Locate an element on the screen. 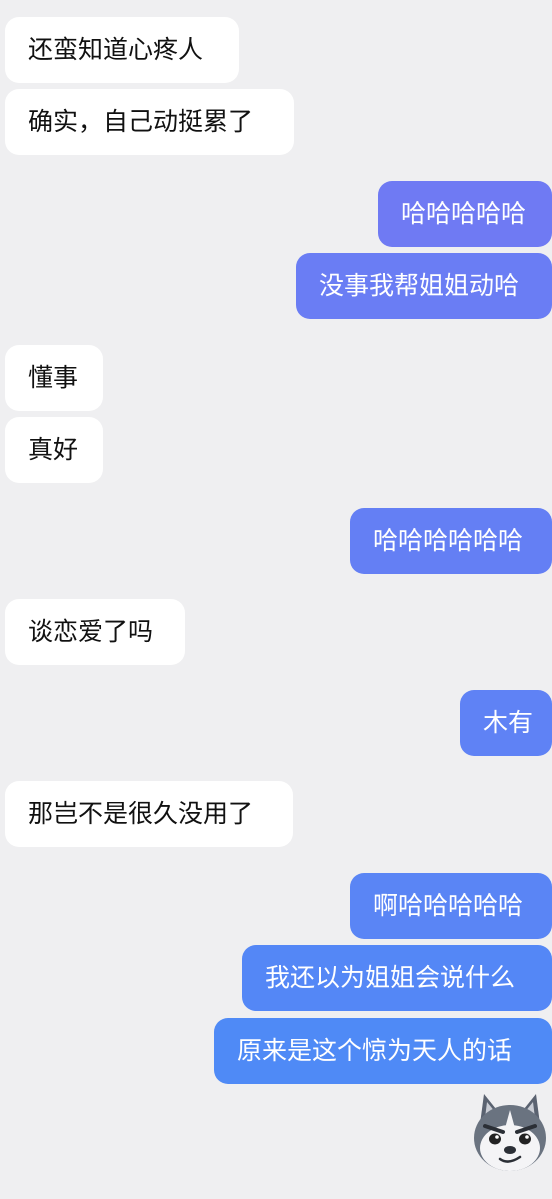  message-bubble-incoming: 懂事 is located at coordinates (54, 378).